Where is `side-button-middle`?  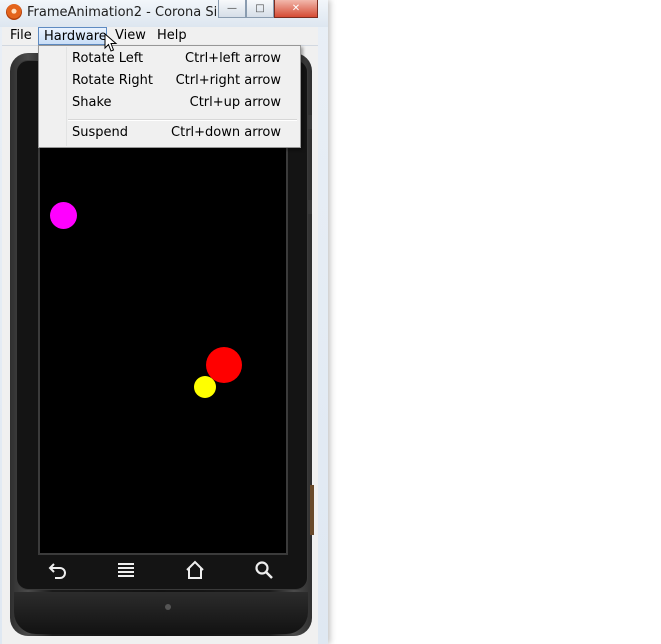 side-button-middle is located at coordinates (310, 207).